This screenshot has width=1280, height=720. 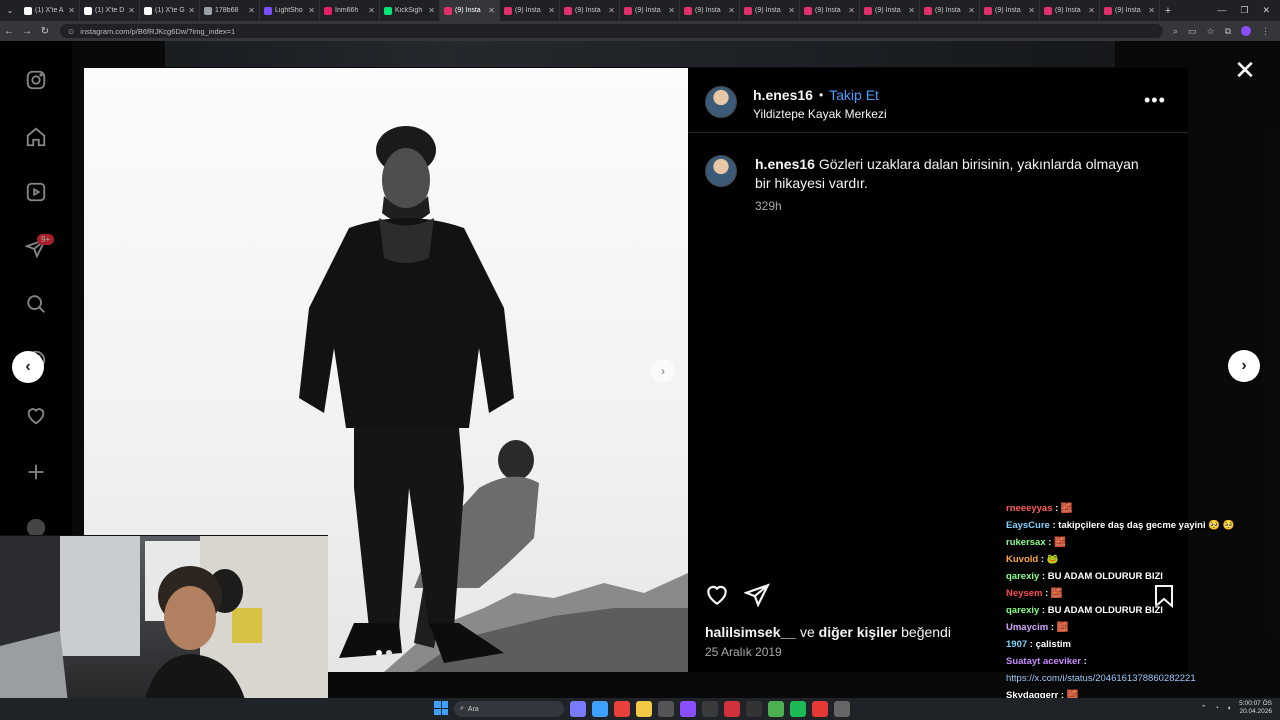 I want to click on caption-username: h.enes16, so click(x=785, y=164).